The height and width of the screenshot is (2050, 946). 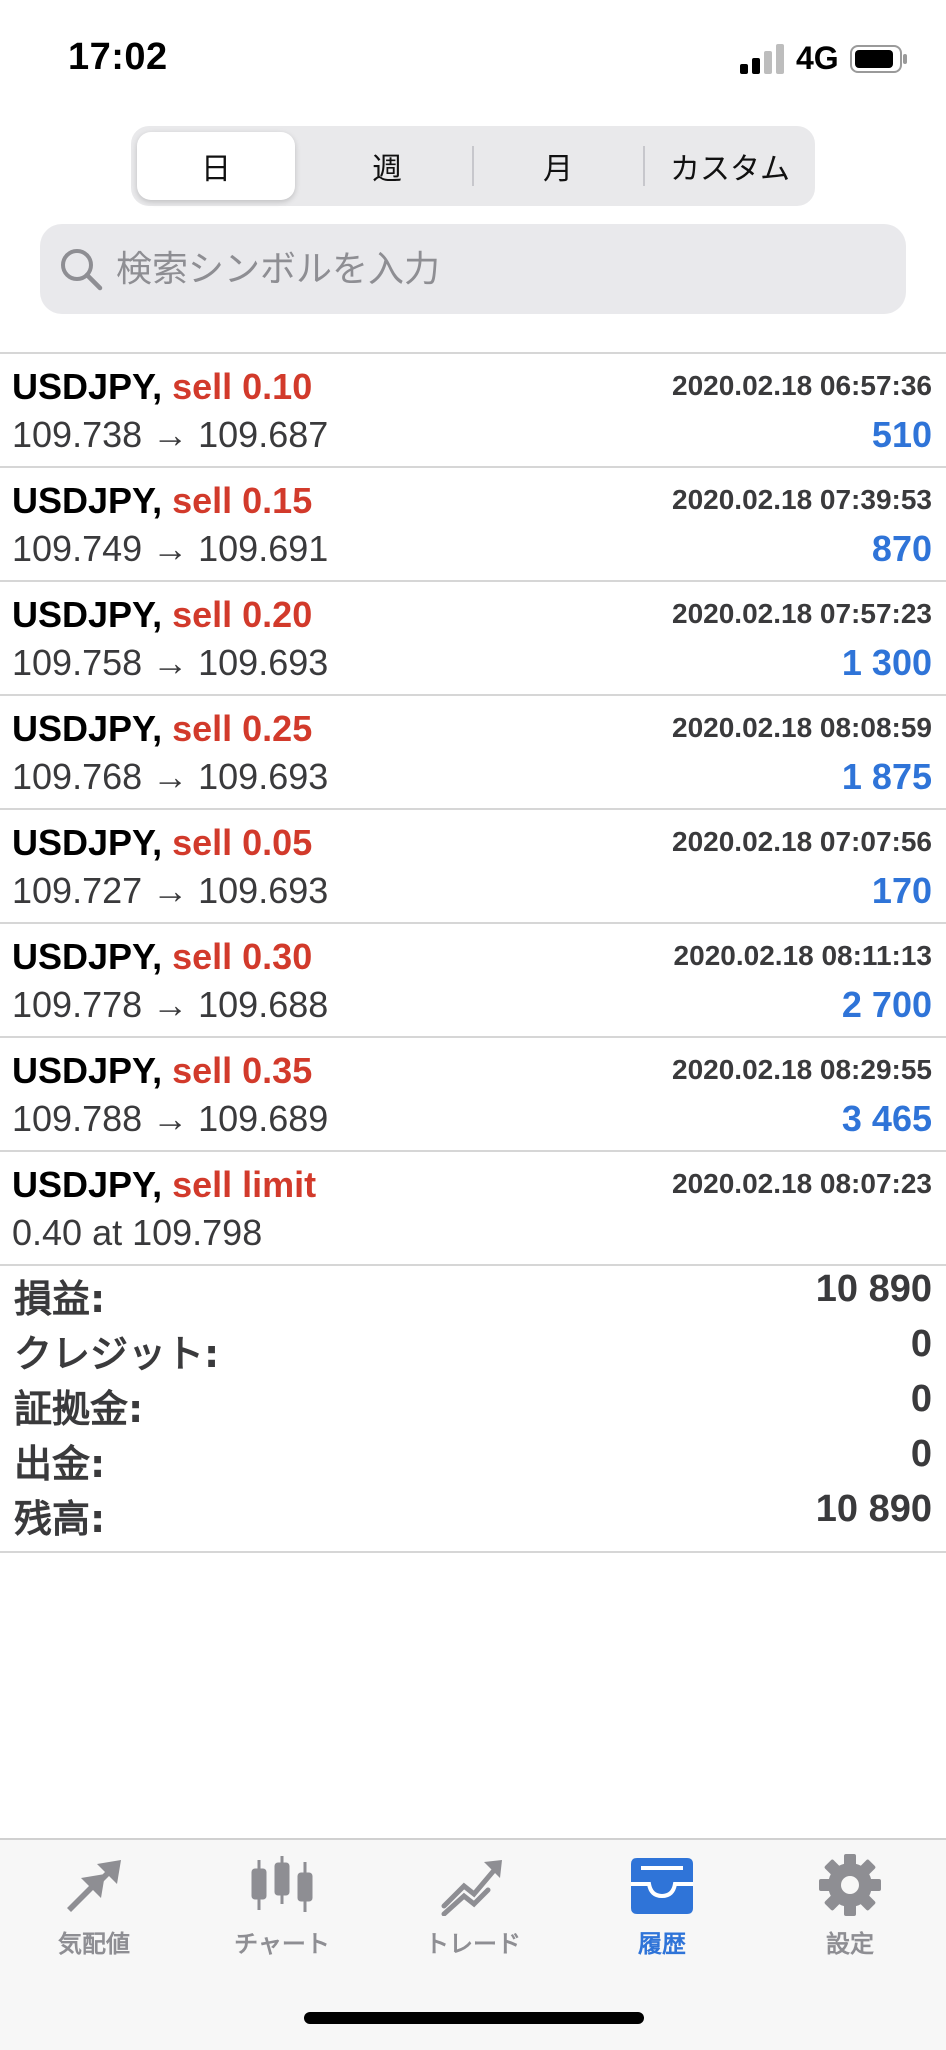 I want to click on trade-time: 2020.02.18 07:07:56, so click(x=802, y=841).